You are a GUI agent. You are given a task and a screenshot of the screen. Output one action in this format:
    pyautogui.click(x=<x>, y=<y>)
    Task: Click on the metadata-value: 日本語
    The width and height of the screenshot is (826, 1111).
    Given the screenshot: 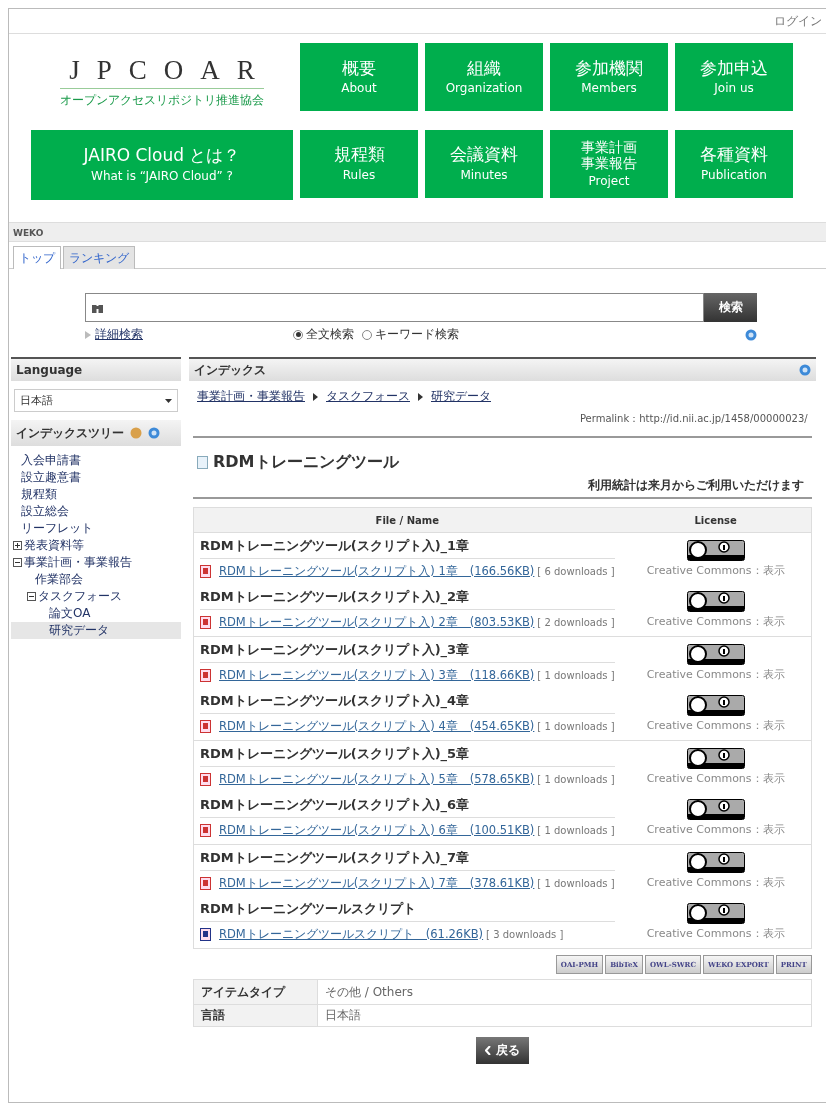 What is the action you would take?
    pyautogui.click(x=343, y=1015)
    